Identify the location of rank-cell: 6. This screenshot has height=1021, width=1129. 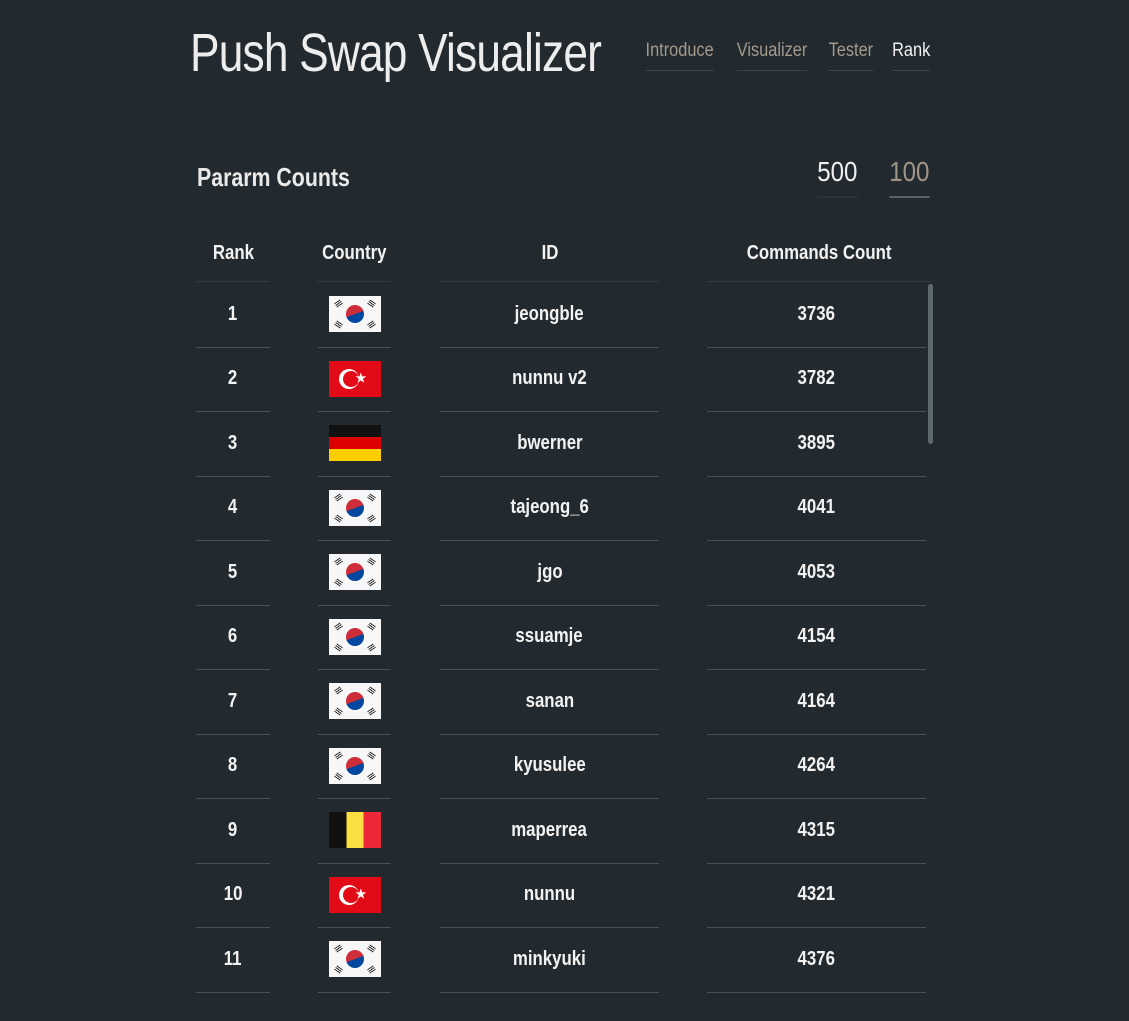
(233, 637).